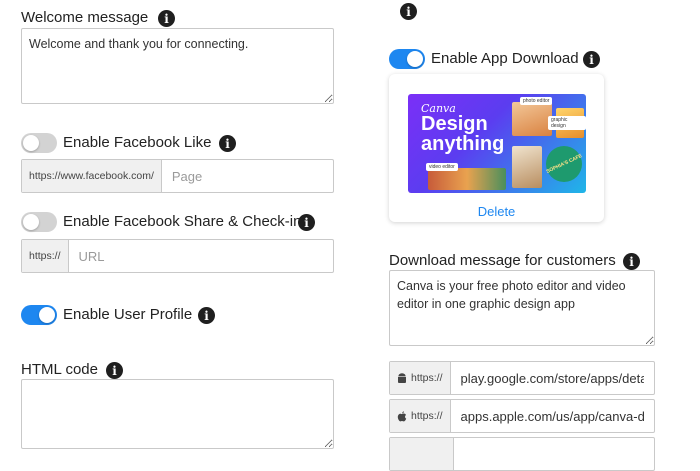  I want to click on user-profile-label: Enable User Profile, so click(128, 314).